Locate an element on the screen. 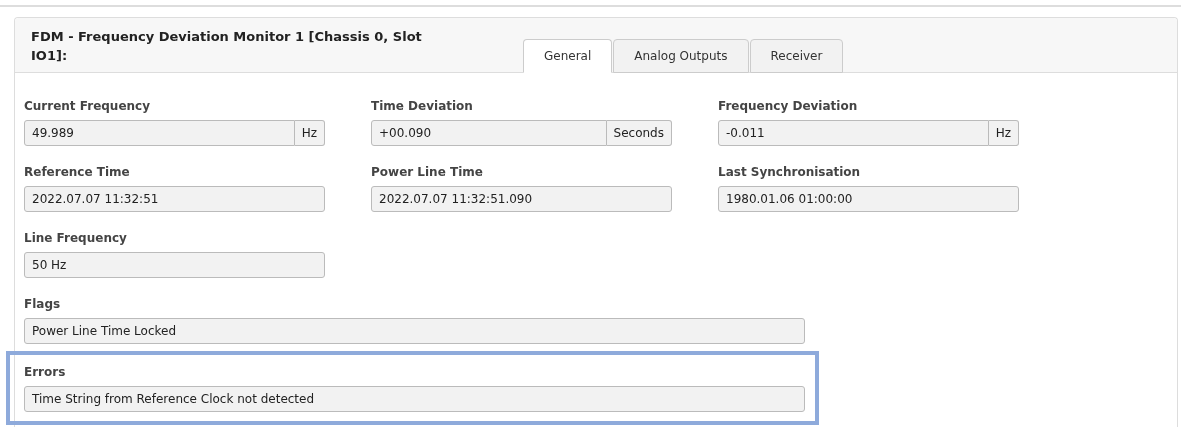  tab: Analog Outputs is located at coordinates (681, 56).